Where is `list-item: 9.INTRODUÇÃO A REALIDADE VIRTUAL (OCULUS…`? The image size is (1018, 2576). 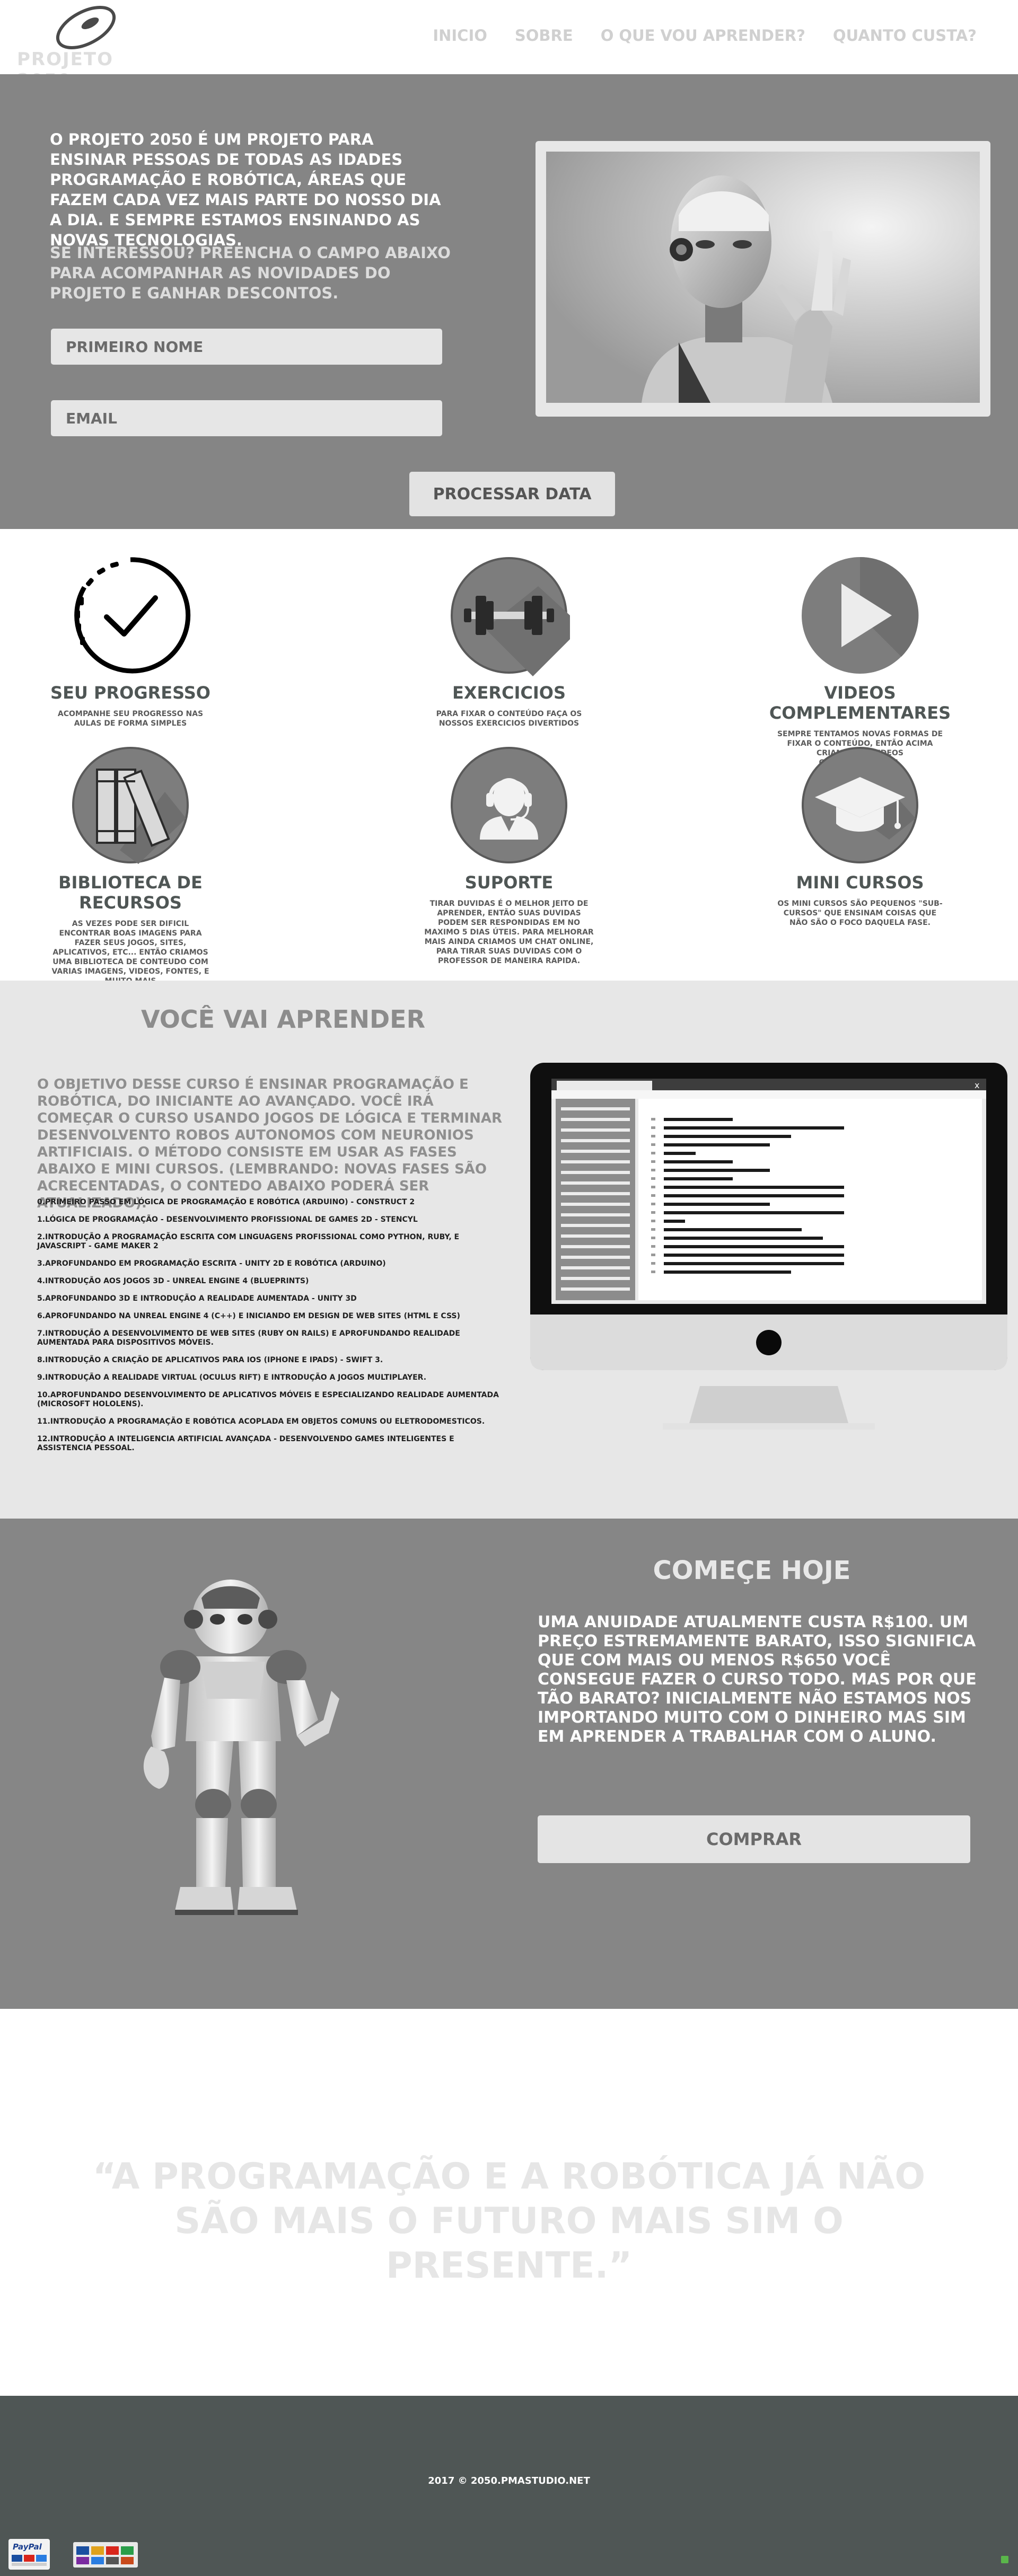
list-item: 9.INTRODUÇÃO A REALIDADE VIRTUAL (OCULUS… is located at coordinates (232, 1377).